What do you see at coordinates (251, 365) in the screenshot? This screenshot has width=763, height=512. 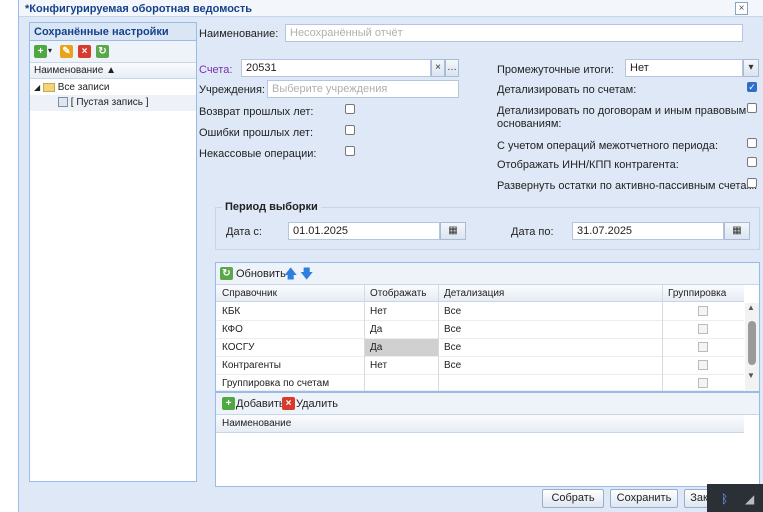 I see `cell-name: Контрагенты` at bounding box center [251, 365].